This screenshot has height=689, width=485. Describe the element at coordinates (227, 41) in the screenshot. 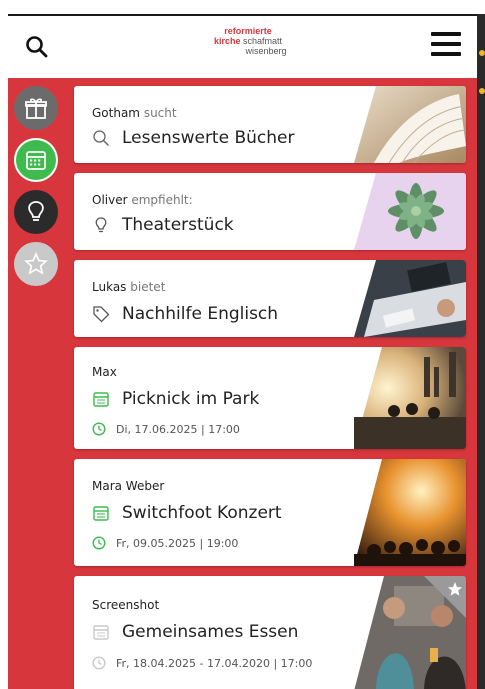

I see `logo-line2-red: kirche` at that location.